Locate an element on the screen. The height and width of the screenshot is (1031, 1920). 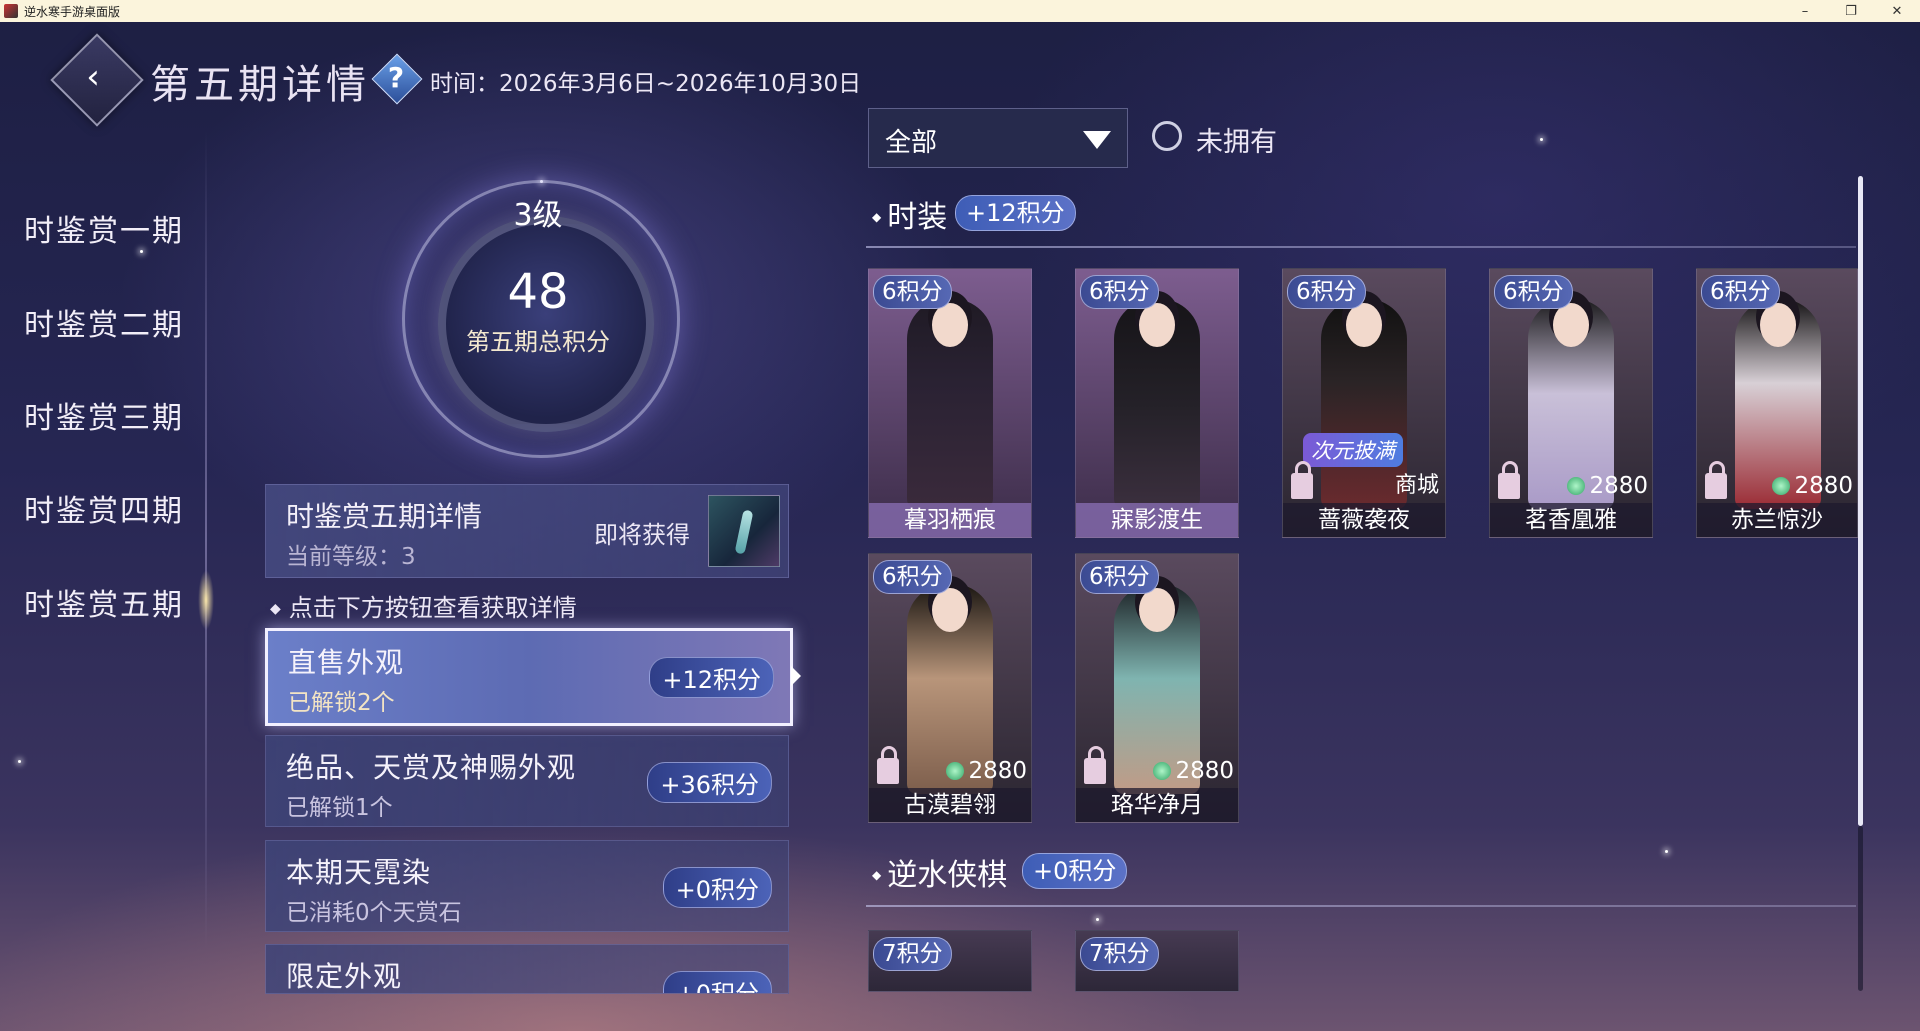
source-sub: 已解锁1个 is located at coordinates (339, 808).